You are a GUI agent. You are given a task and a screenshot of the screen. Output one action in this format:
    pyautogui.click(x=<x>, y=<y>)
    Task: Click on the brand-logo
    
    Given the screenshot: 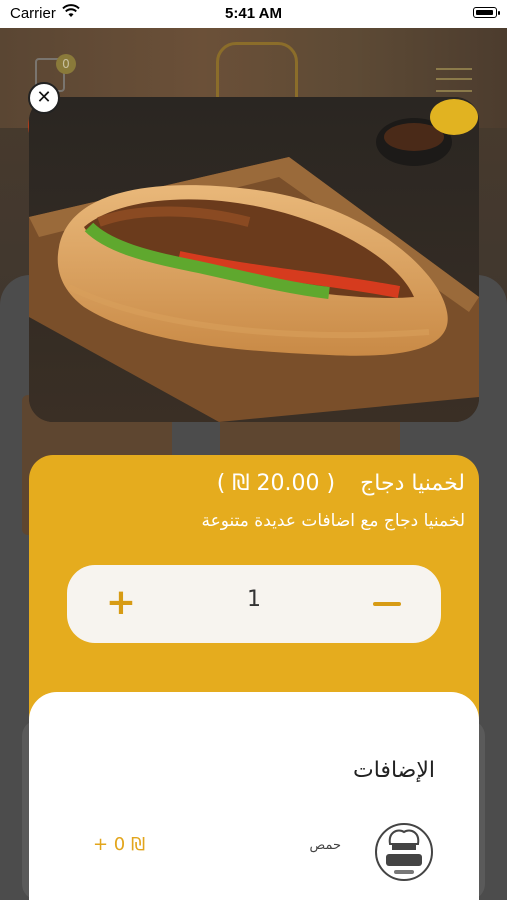 What is the action you would take?
    pyautogui.click(x=257, y=73)
    